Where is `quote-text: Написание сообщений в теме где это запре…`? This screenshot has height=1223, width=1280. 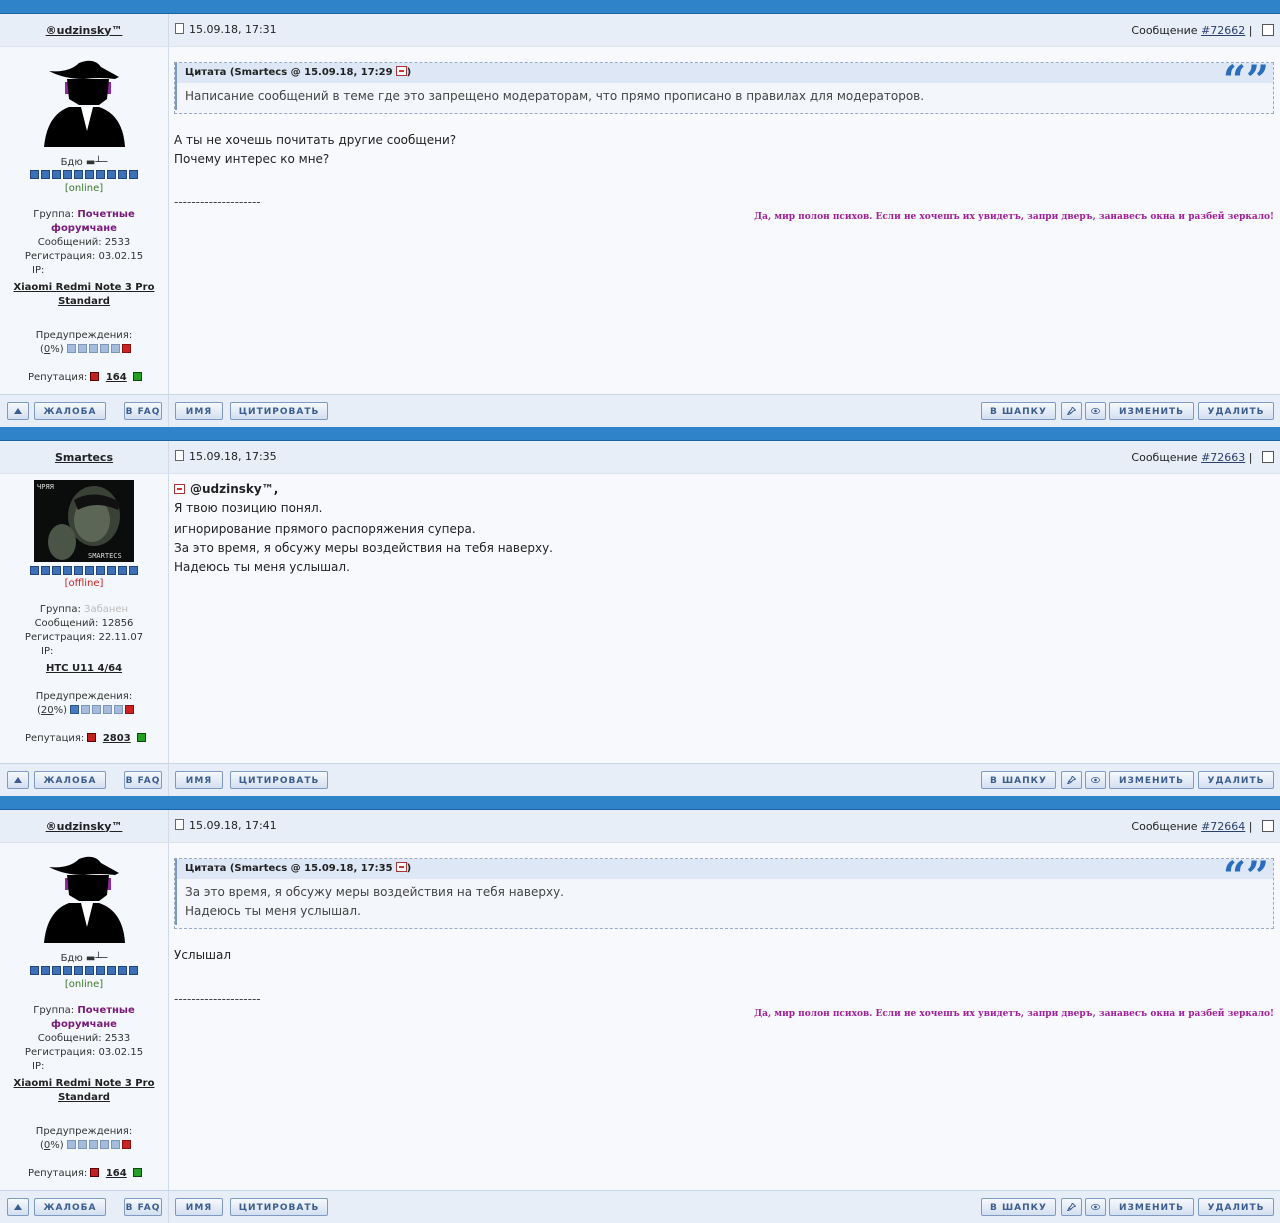
quote-text: Написание сообщений в теме где это запре… is located at coordinates (724, 96).